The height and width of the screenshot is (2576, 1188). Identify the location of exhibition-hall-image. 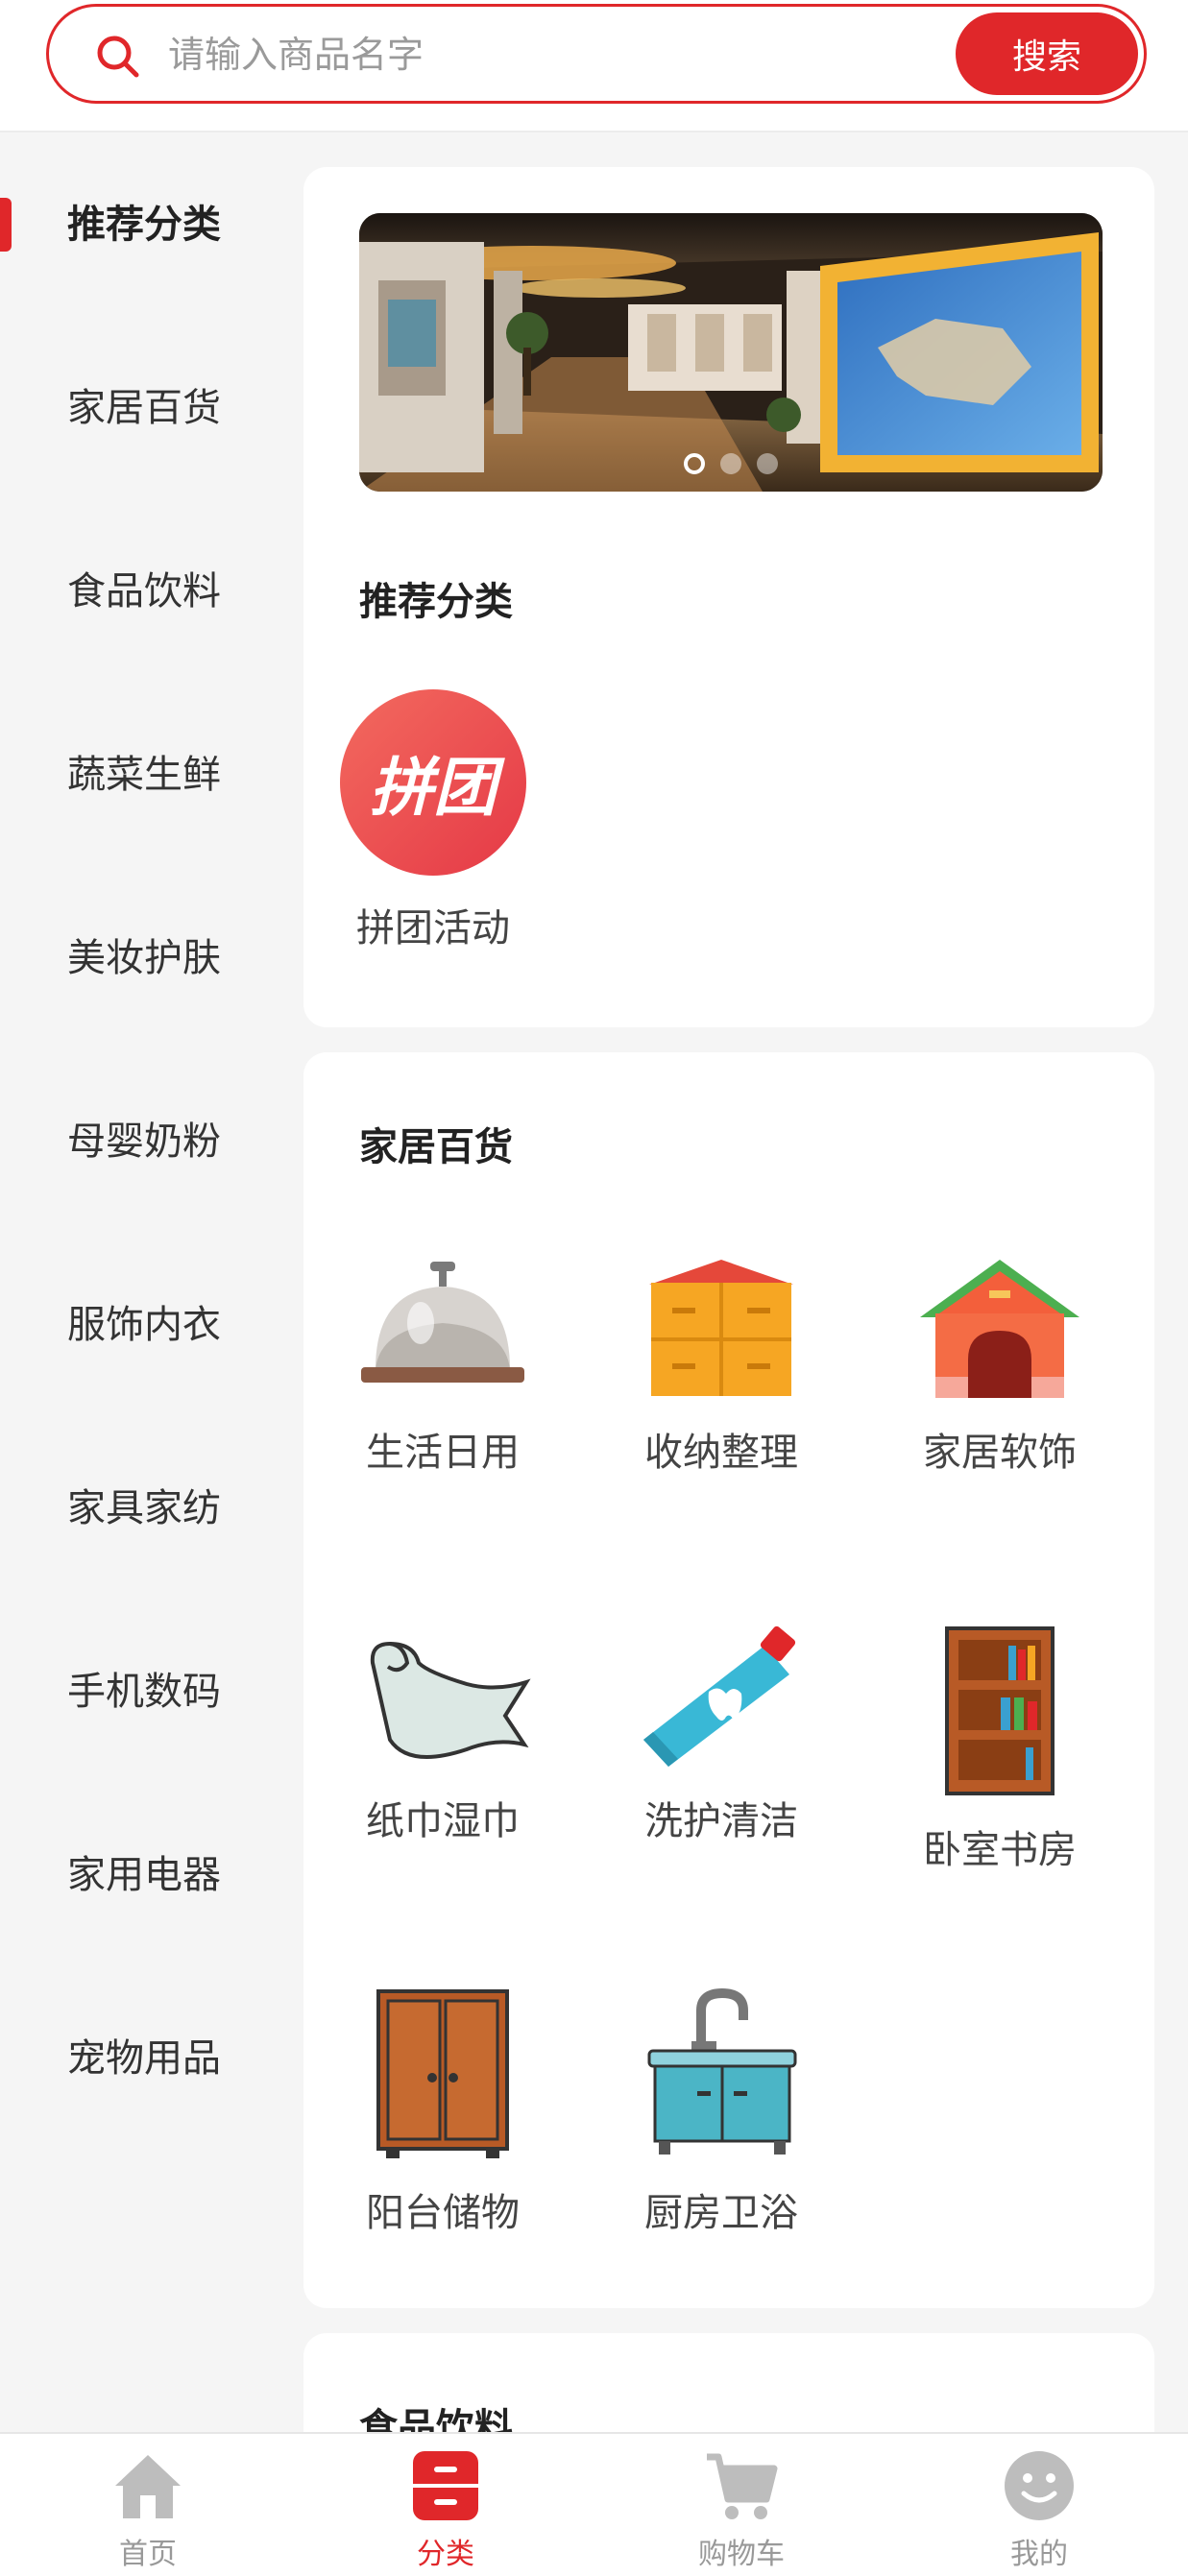
(731, 352).